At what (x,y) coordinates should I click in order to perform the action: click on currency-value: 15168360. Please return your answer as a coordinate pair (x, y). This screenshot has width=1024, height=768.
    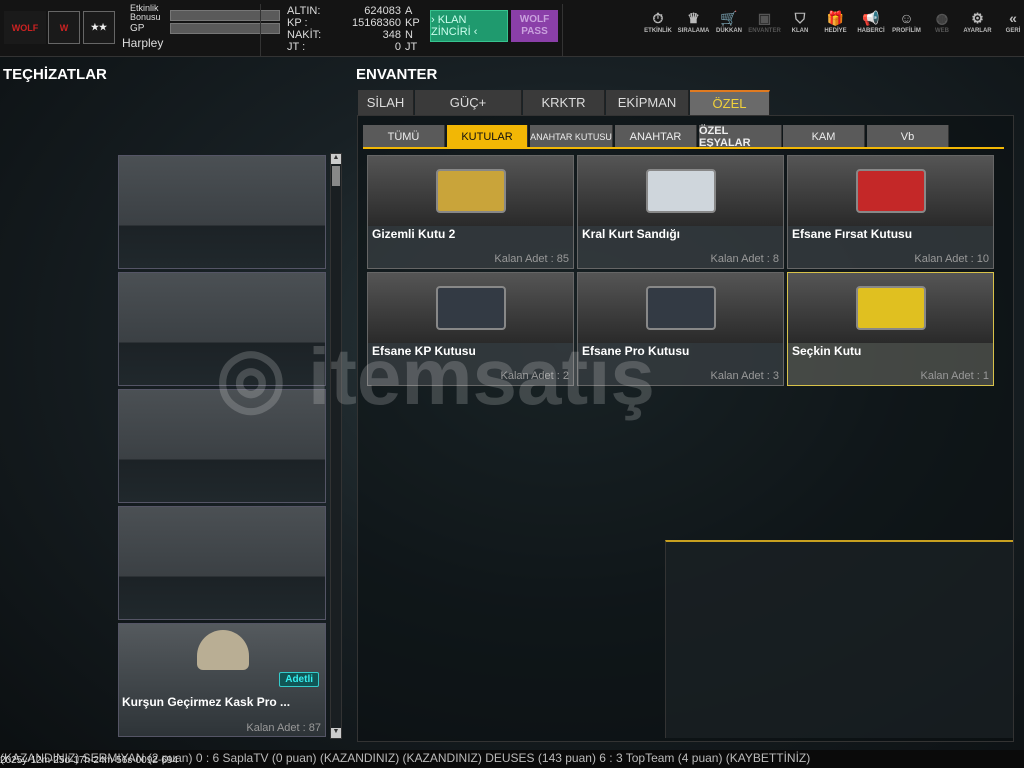
    Looking at the image, I should click on (376, 23).